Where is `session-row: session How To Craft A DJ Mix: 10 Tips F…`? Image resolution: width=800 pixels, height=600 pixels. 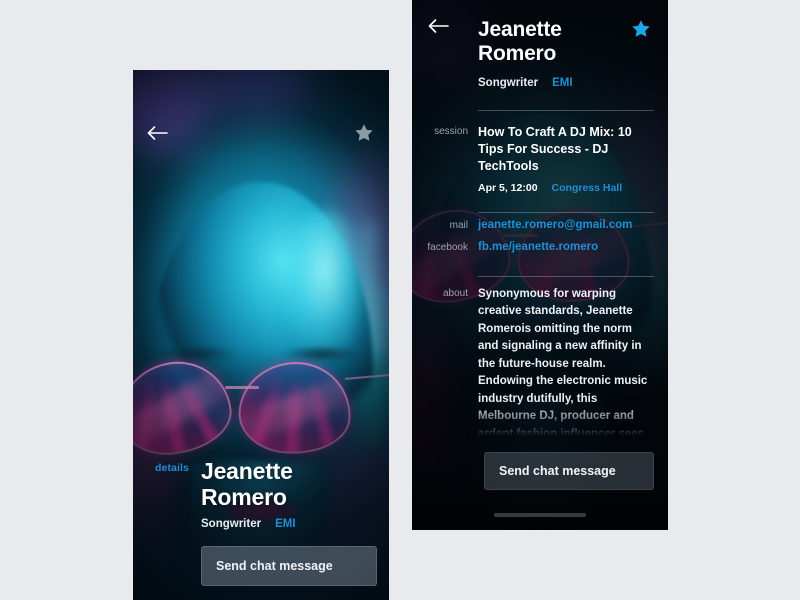 session-row: session How To Craft A DJ Mix: 10 Tips F… is located at coordinates (540, 159).